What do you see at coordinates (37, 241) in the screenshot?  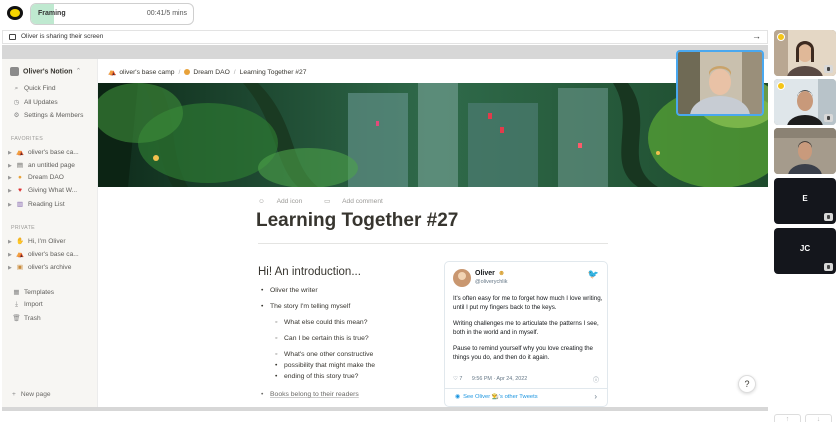 I see `sidebar-page-hi-oliver: ▶ ✋ Hi, I'm Oliver` at bounding box center [37, 241].